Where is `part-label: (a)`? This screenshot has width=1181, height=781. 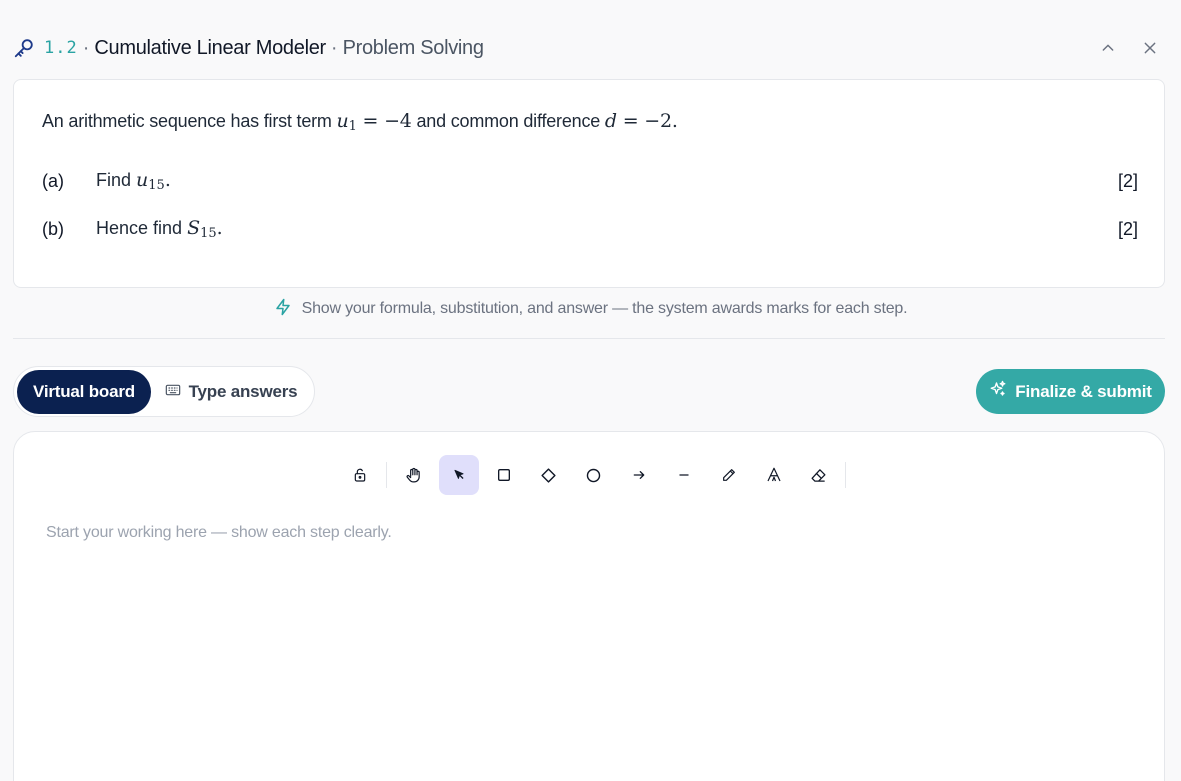 part-label: (a) is located at coordinates (53, 180).